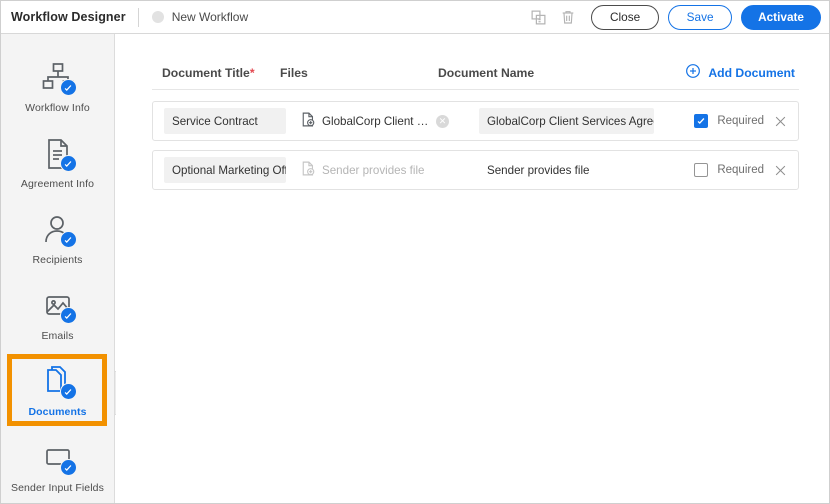 The height and width of the screenshot is (504, 830). Describe the element at coordinates (252, 72) in the screenshot. I see `required-asterisk: *` at that location.